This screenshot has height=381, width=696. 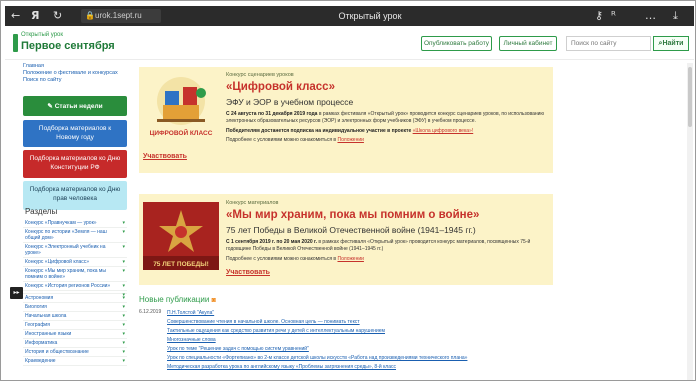 I want to click on news-item: Многозначные слова, so click(x=367, y=340).